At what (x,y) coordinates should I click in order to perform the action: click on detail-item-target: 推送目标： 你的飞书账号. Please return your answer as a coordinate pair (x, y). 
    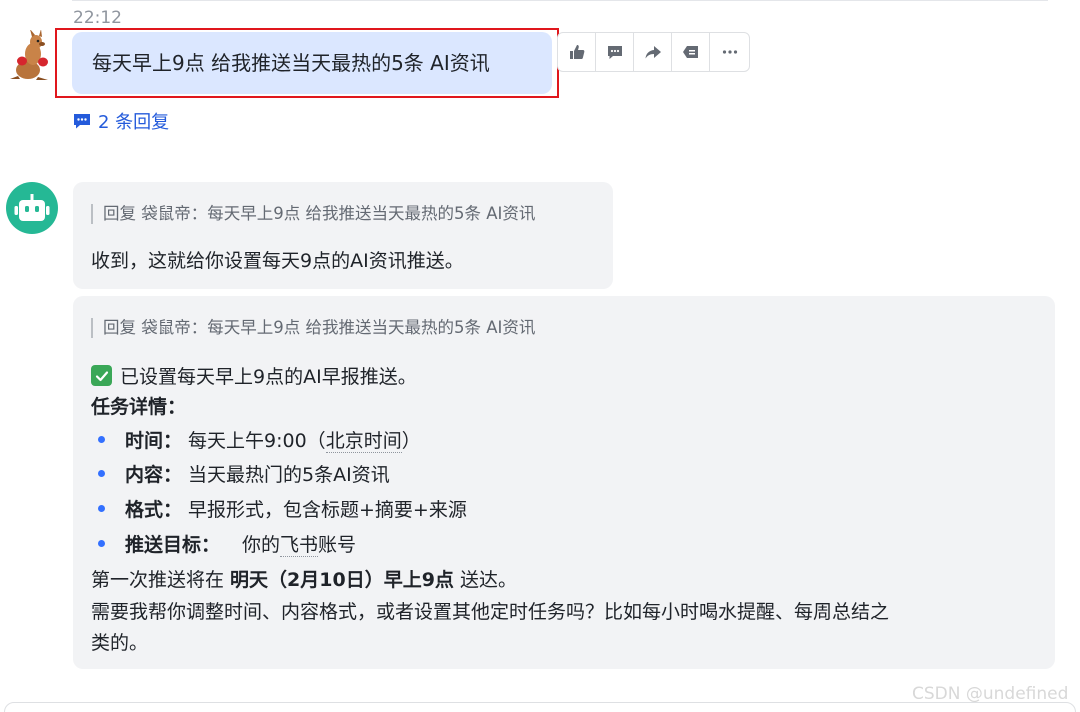
    Looking at the image, I should click on (227, 543).